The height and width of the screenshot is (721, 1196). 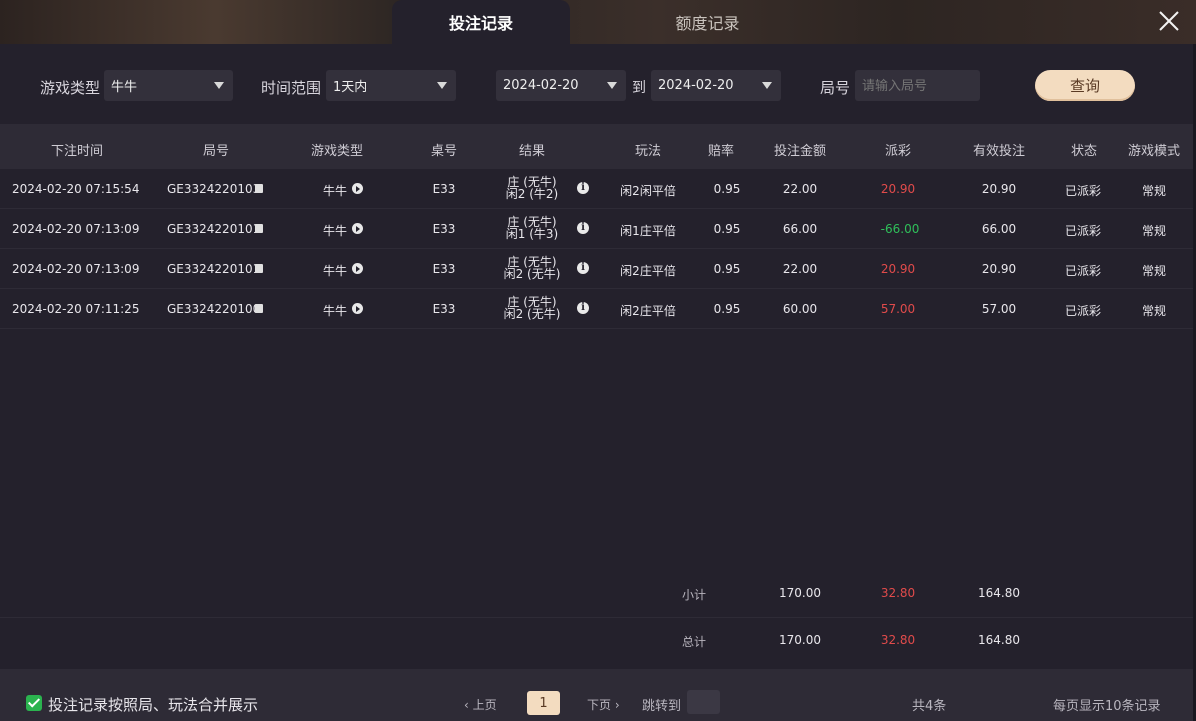 What do you see at coordinates (603, 704) in the screenshot?
I see `next-page-link: 下页 ›` at bounding box center [603, 704].